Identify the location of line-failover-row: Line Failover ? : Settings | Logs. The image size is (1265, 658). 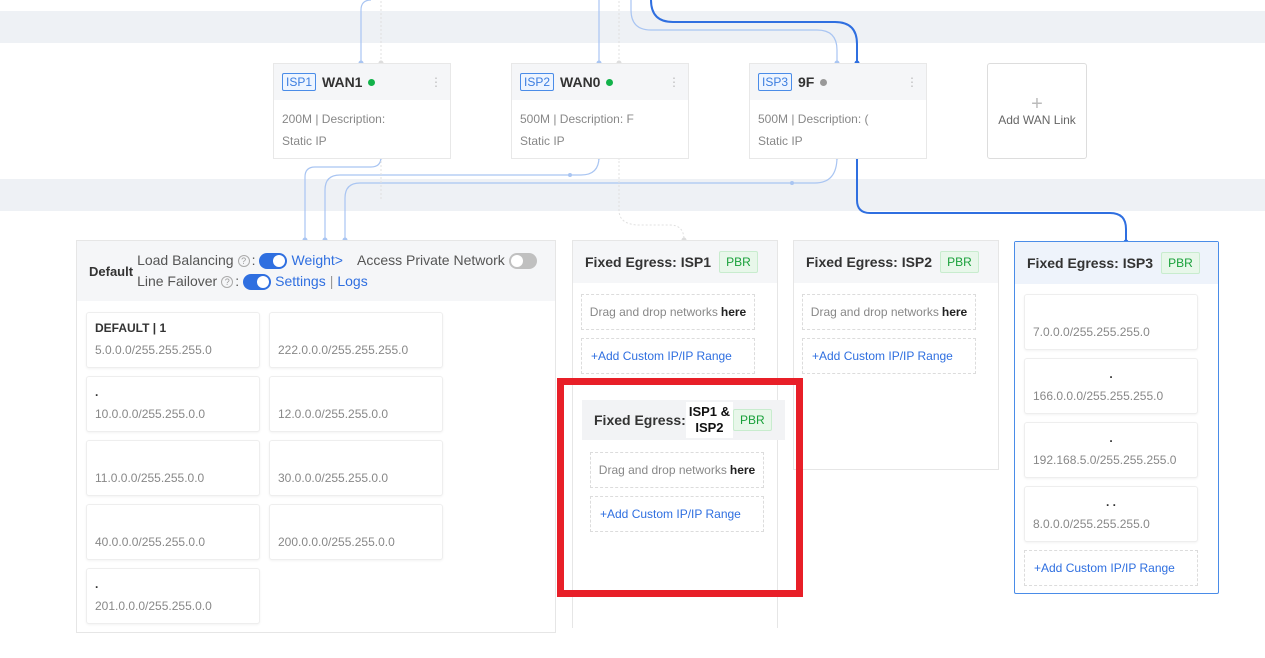
(337, 281).